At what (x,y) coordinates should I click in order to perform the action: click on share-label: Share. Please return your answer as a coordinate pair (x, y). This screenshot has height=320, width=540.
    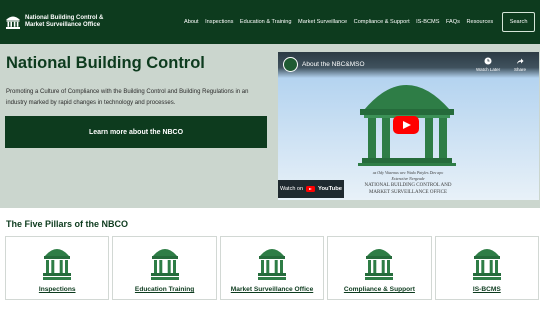
    Looking at the image, I should click on (520, 69).